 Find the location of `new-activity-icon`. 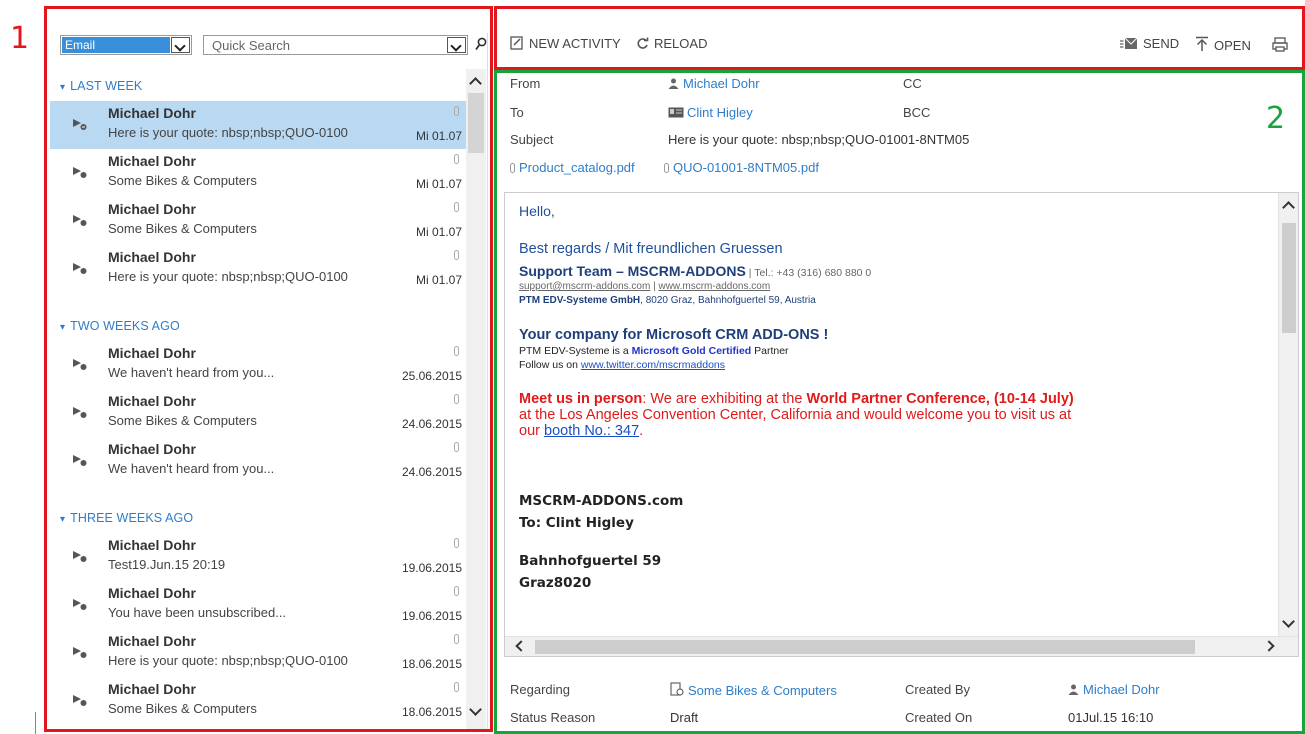

new-activity-icon is located at coordinates (516, 43).